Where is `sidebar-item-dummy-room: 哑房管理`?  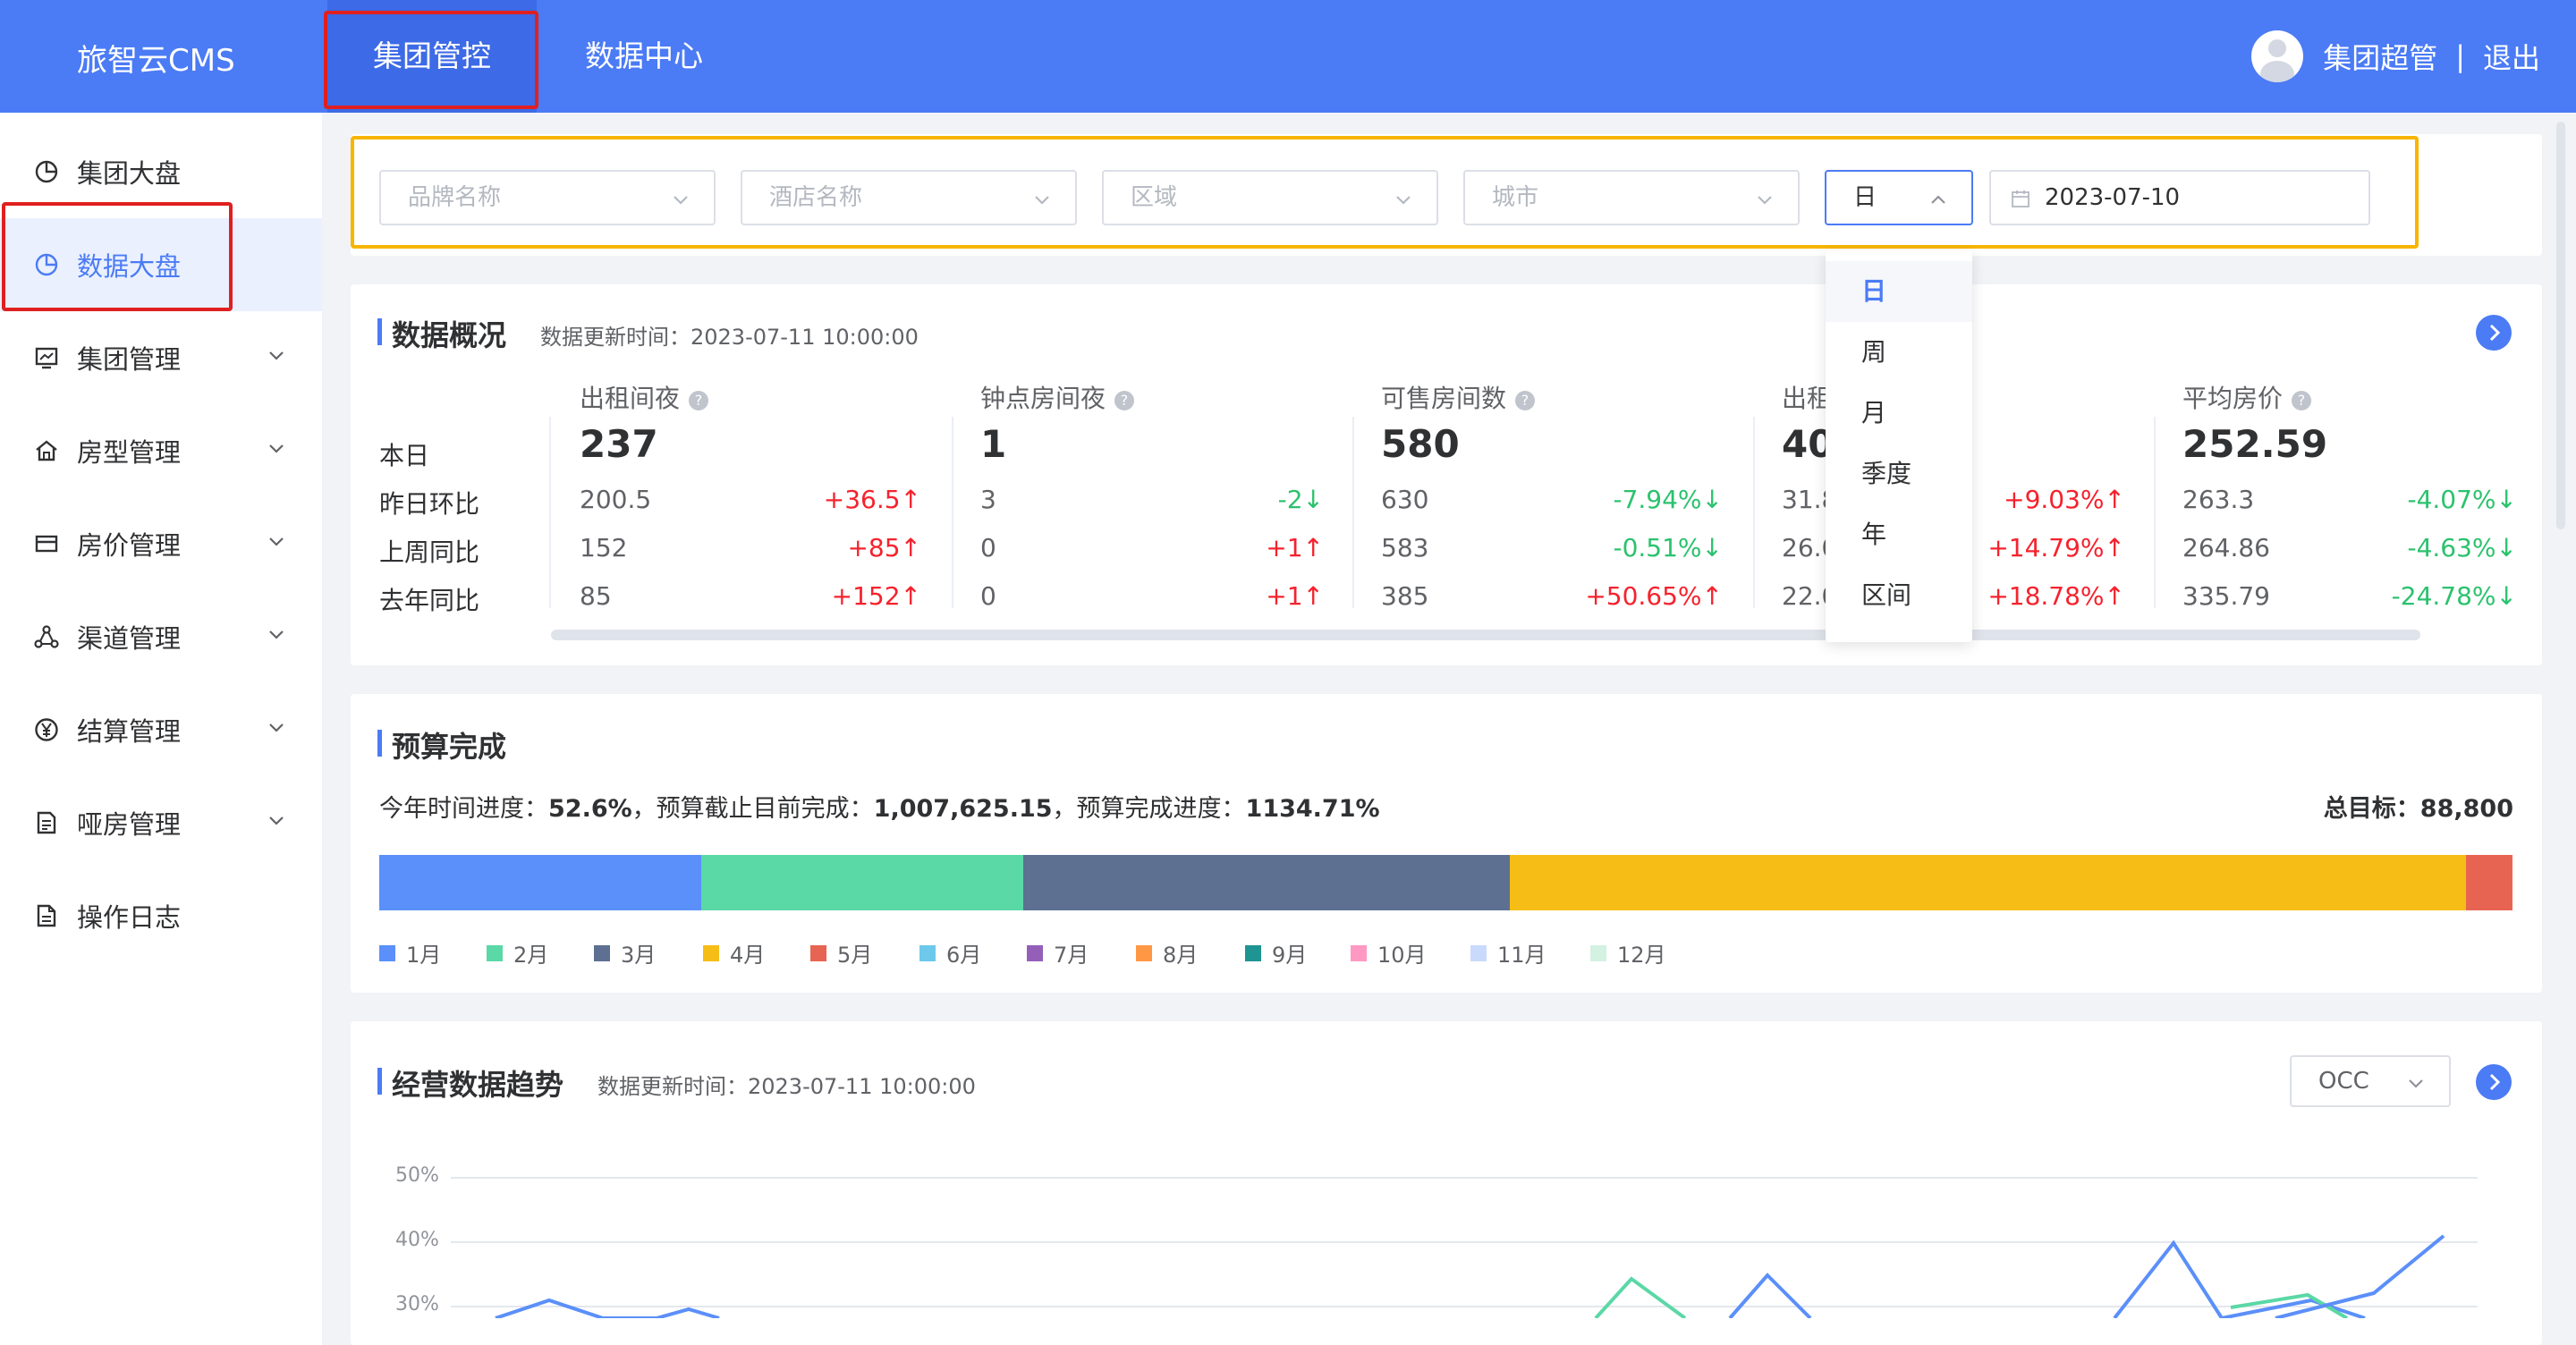
sidebar-item-dummy-room: 哑房管理 is located at coordinates (161, 822).